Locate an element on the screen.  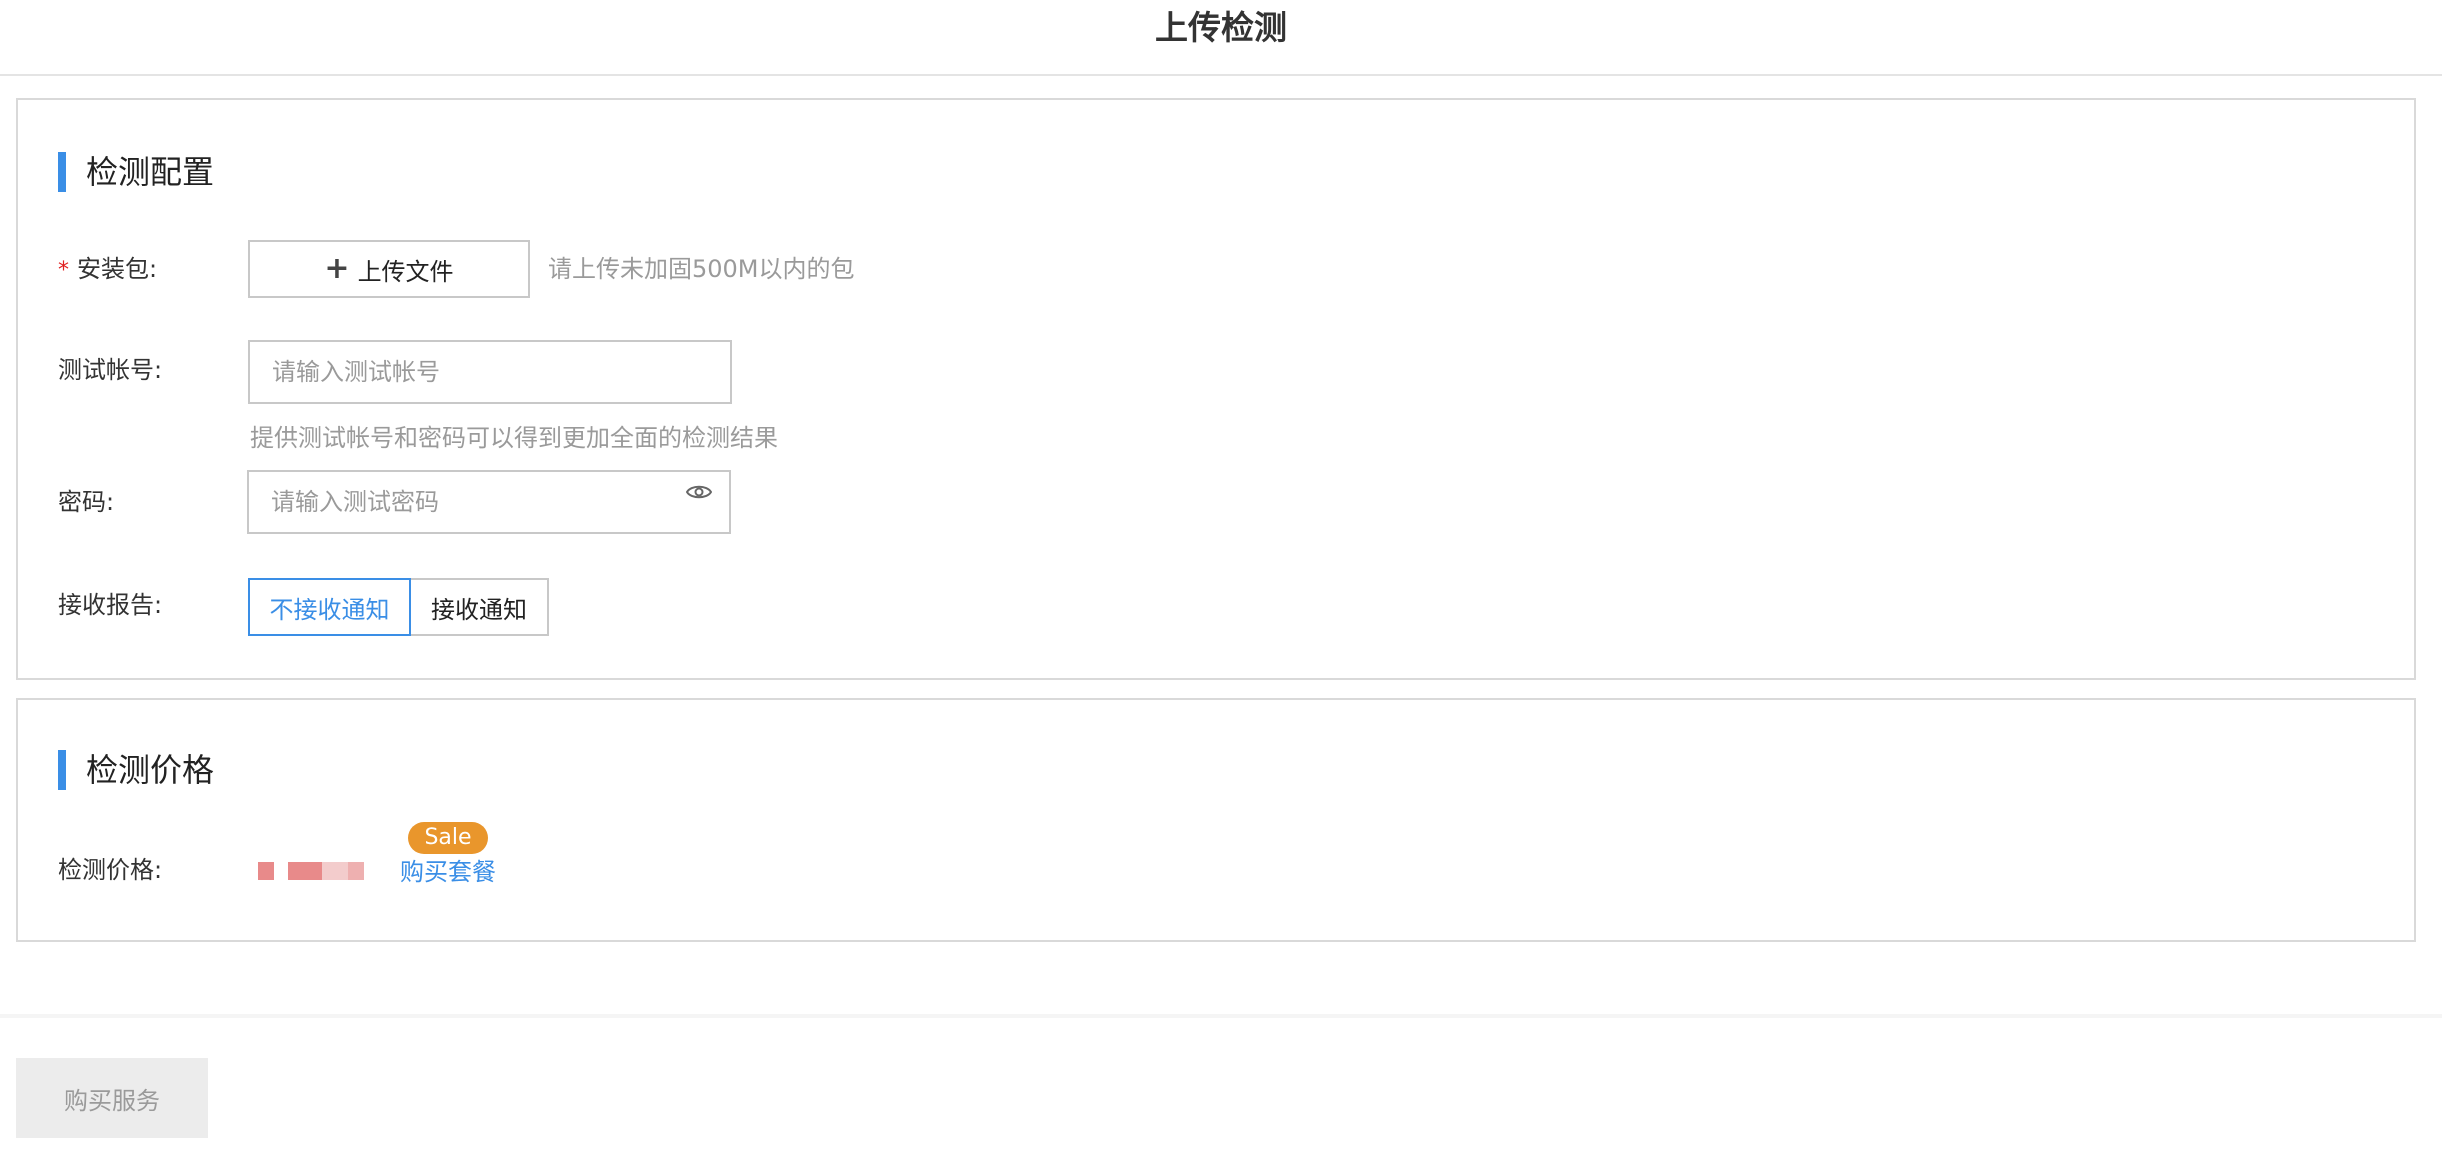
section-header-price: 检测价格 is located at coordinates (136, 770).